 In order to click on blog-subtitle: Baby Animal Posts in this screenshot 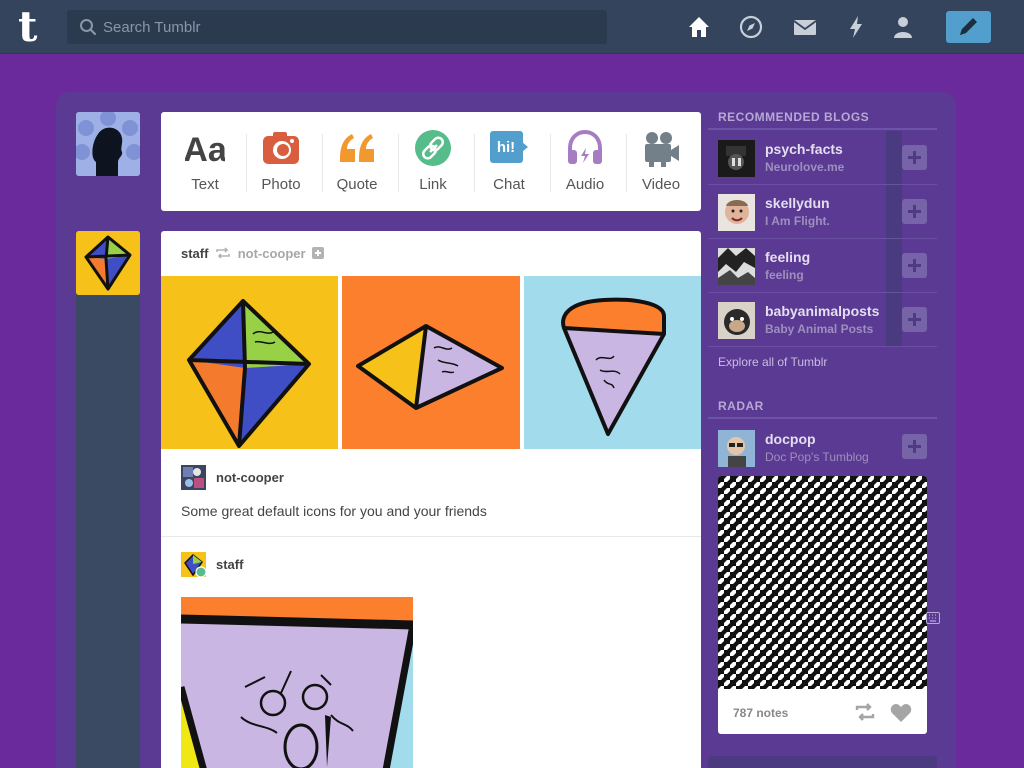, I will do `click(819, 329)`.